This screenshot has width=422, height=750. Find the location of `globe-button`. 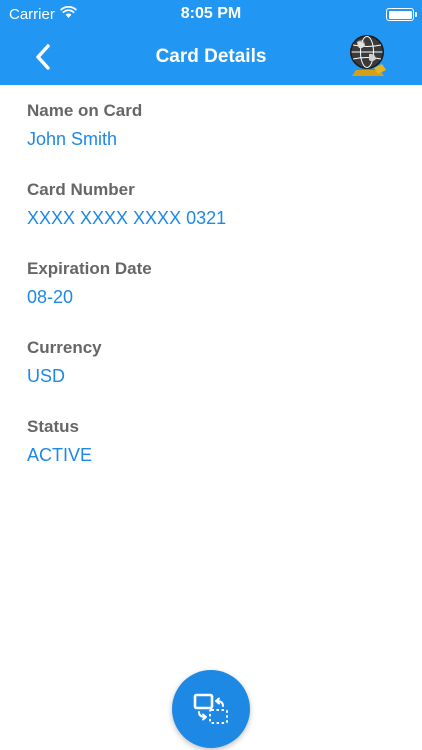

globe-button is located at coordinates (368, 56).